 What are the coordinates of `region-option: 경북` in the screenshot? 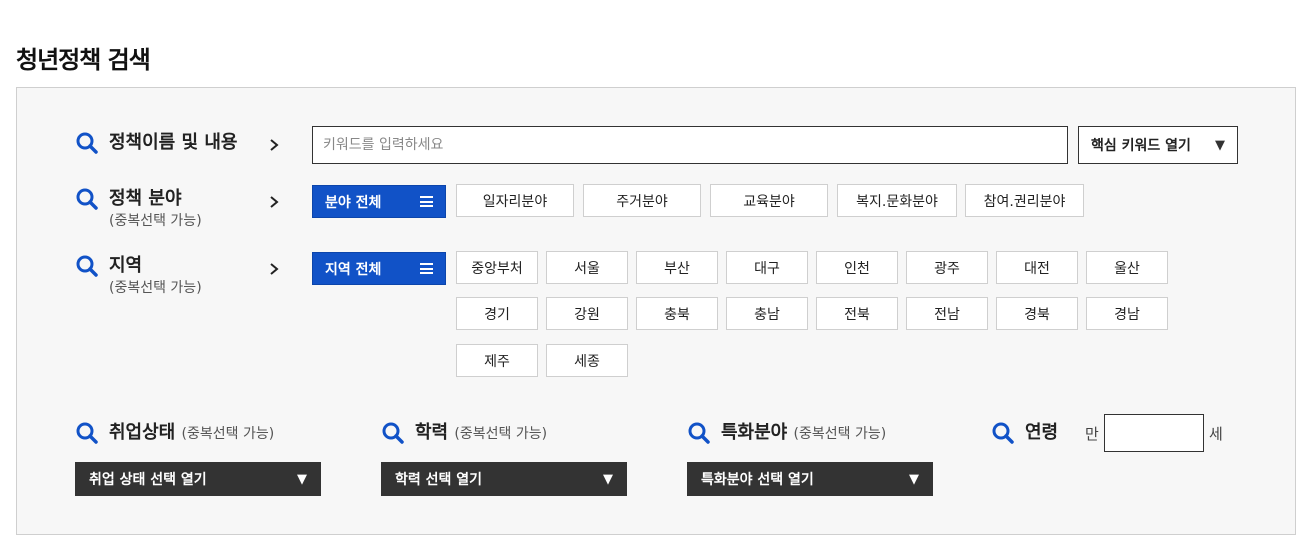 It's located at (1037, 313).